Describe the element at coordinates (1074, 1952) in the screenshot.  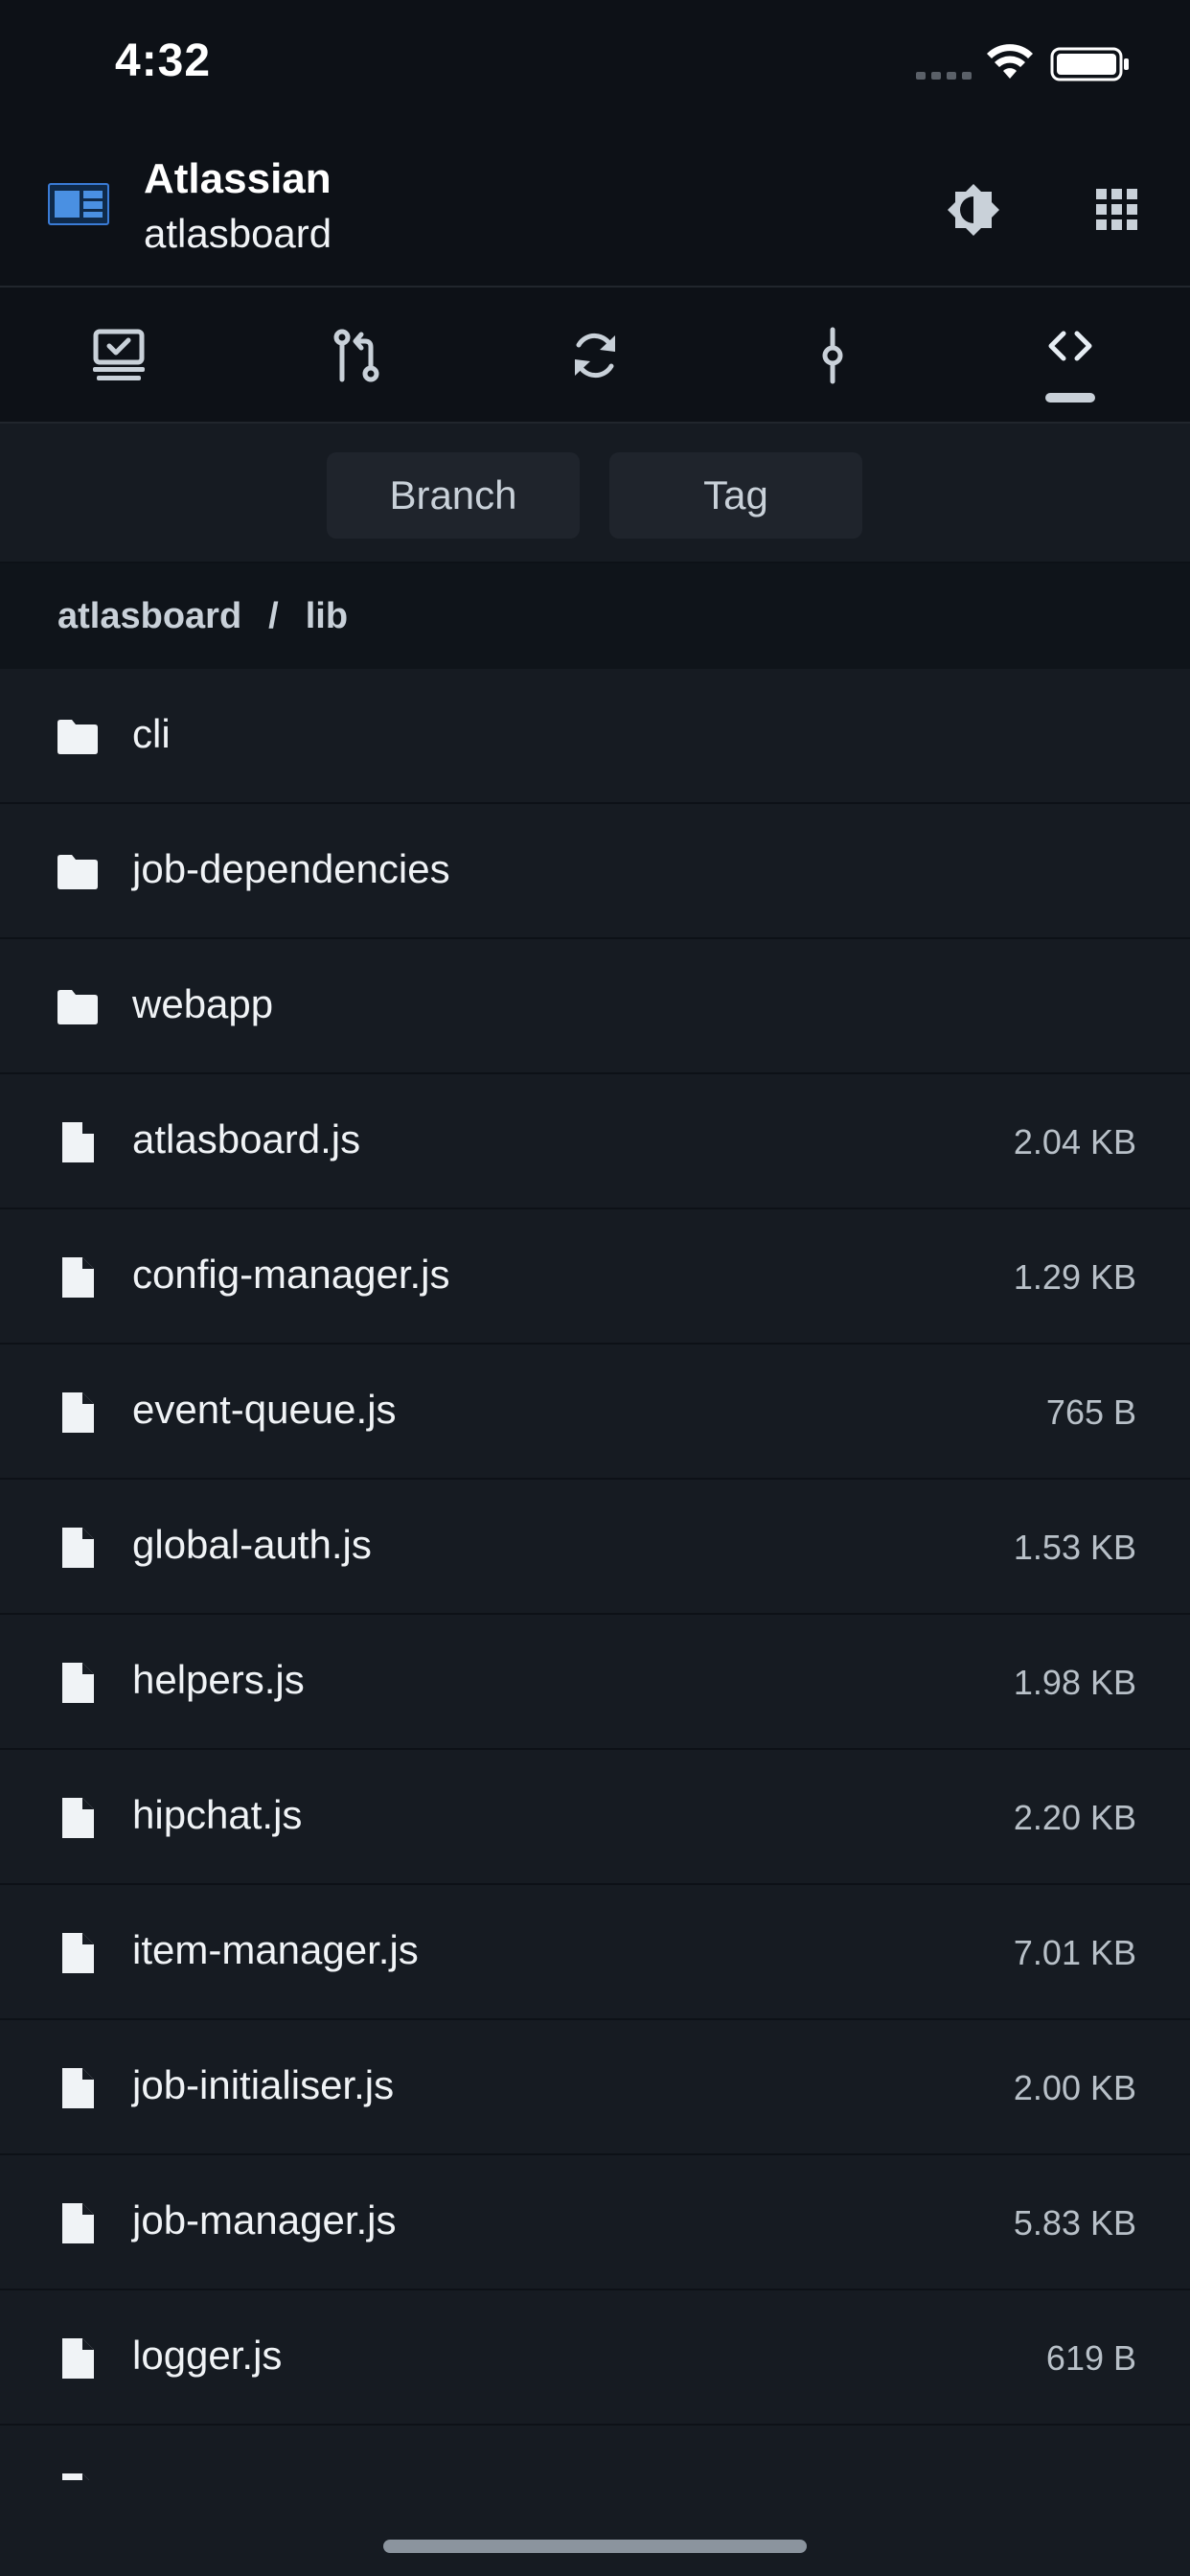
I see `file-size: 7.01 KB` at that location.